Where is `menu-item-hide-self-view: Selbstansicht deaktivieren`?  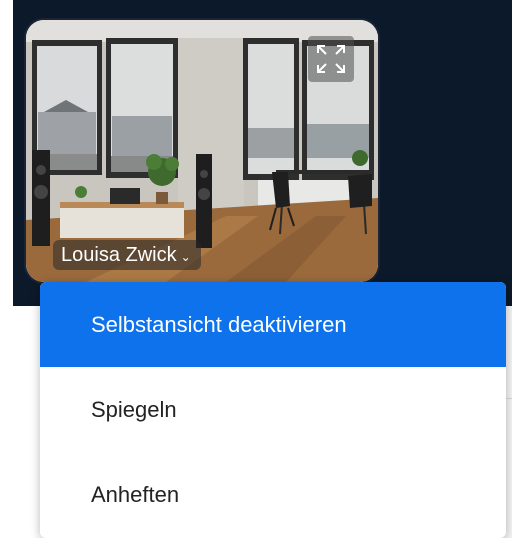 menu-item-hide-self-view: Selbstansicht deaktivieren is located at coordinates (273, 324).